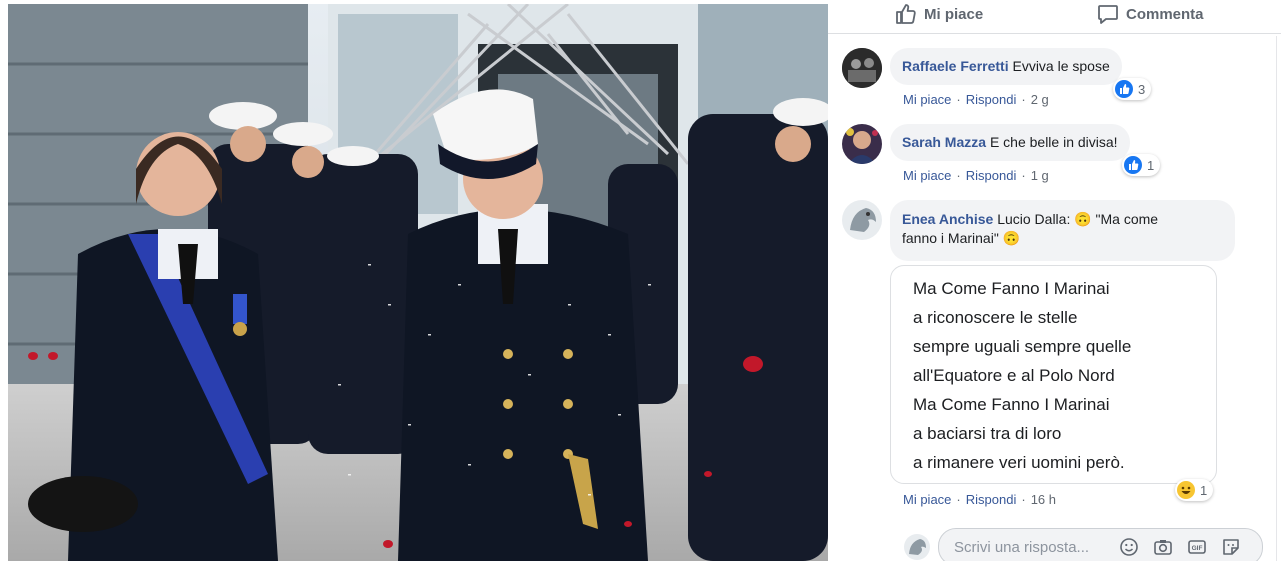  I want to click on reply-tools: GIF, so click(1180, 547).